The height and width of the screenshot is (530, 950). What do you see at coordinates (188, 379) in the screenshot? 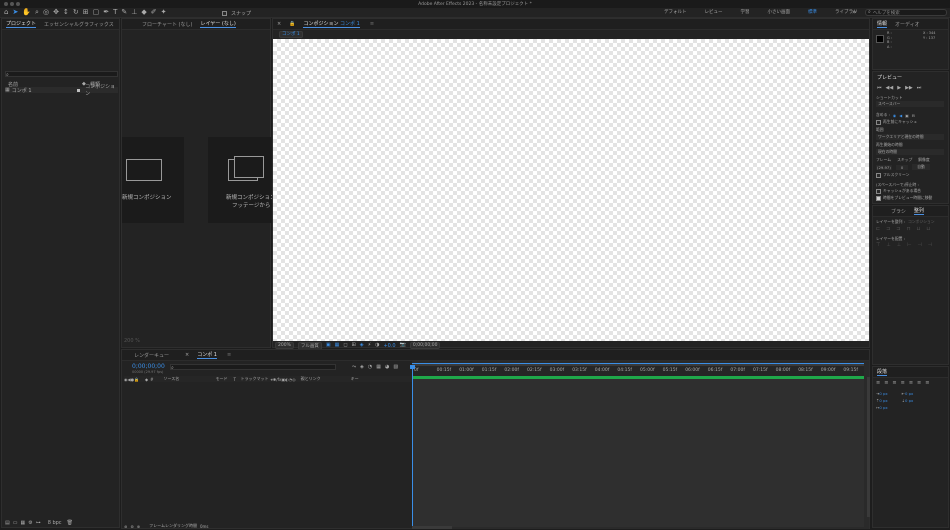
I see `column-source-name: ソース名` at bounding box center [188, 379].